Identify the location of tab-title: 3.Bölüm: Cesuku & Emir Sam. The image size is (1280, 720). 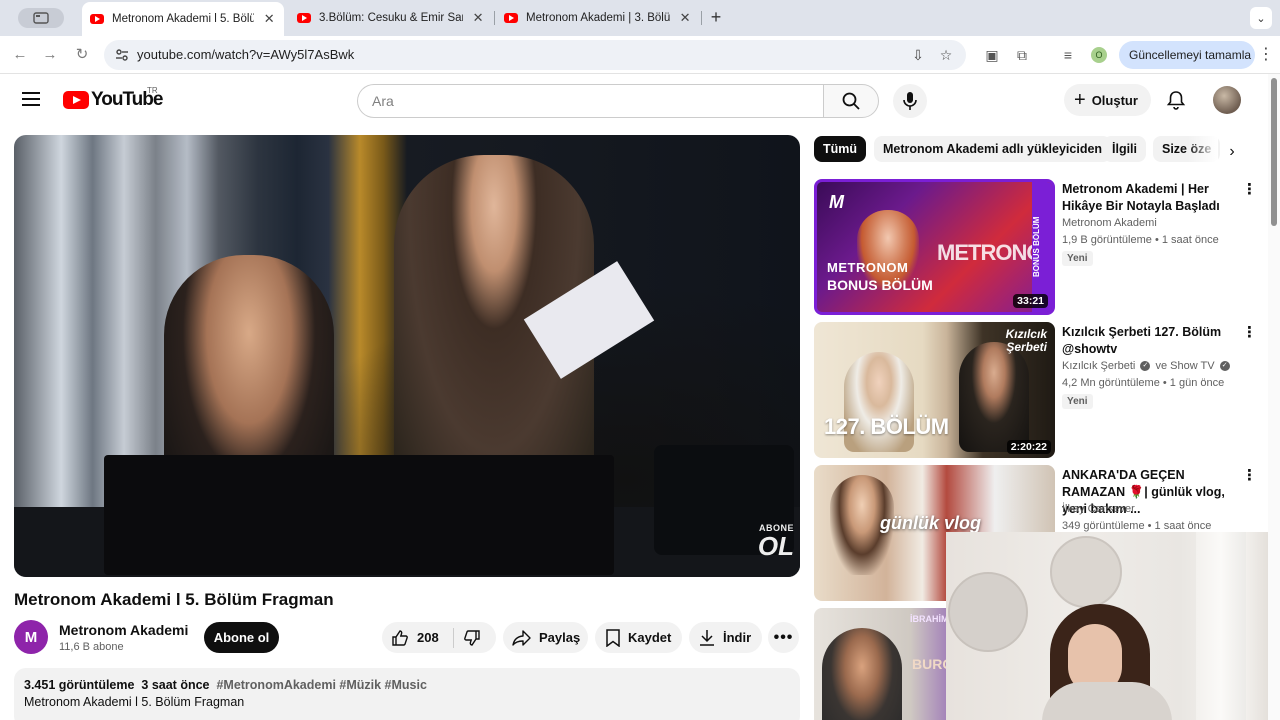
(391, 18).